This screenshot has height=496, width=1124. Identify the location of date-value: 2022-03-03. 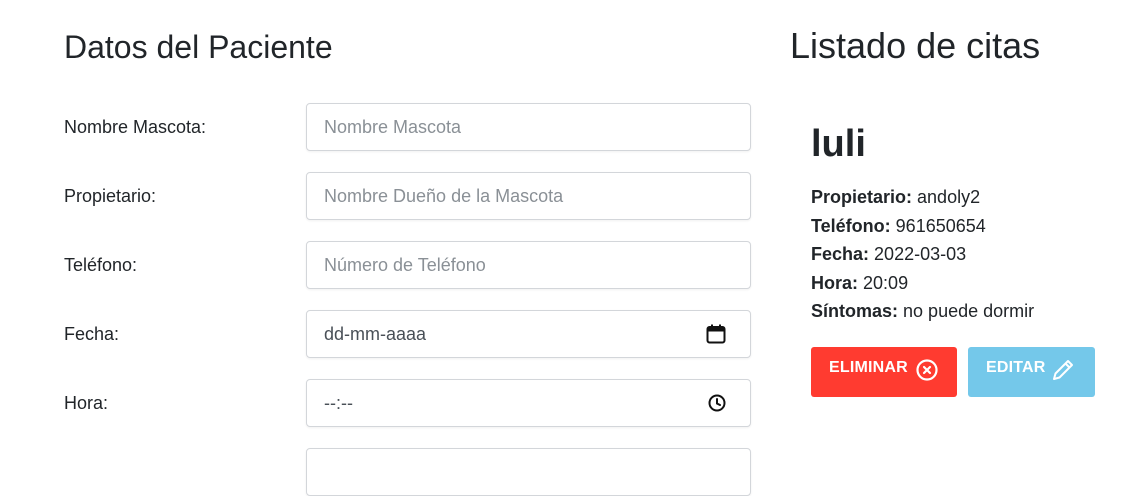
(920, 254).